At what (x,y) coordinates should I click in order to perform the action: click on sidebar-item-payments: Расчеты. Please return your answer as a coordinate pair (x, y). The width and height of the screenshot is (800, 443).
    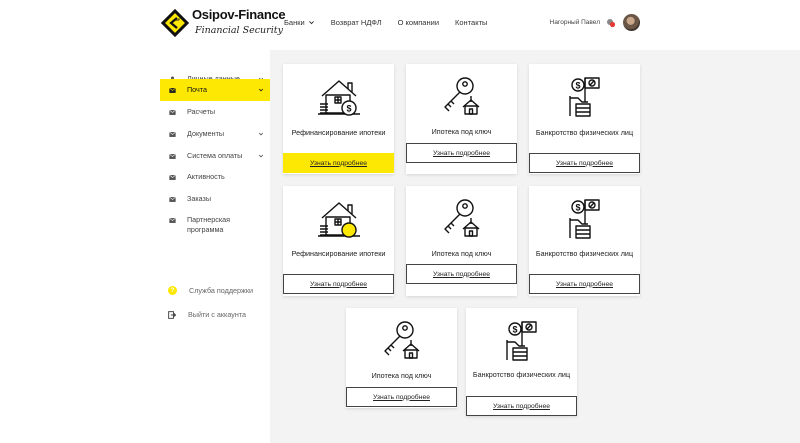
    Looking at the image, I should click on (215, 112).